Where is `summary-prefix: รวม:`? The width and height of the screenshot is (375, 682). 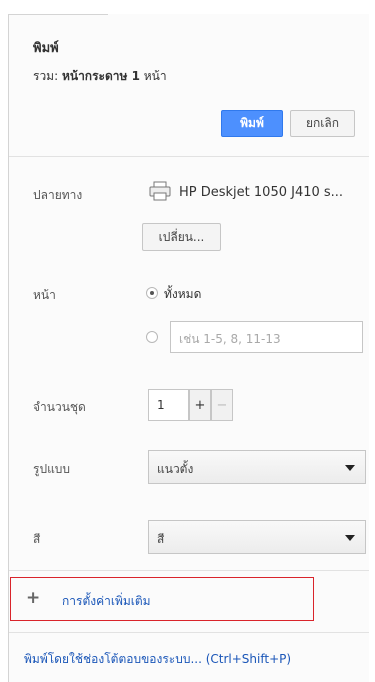 summary-prefix: รวม: is located at coordinates (47, 76).